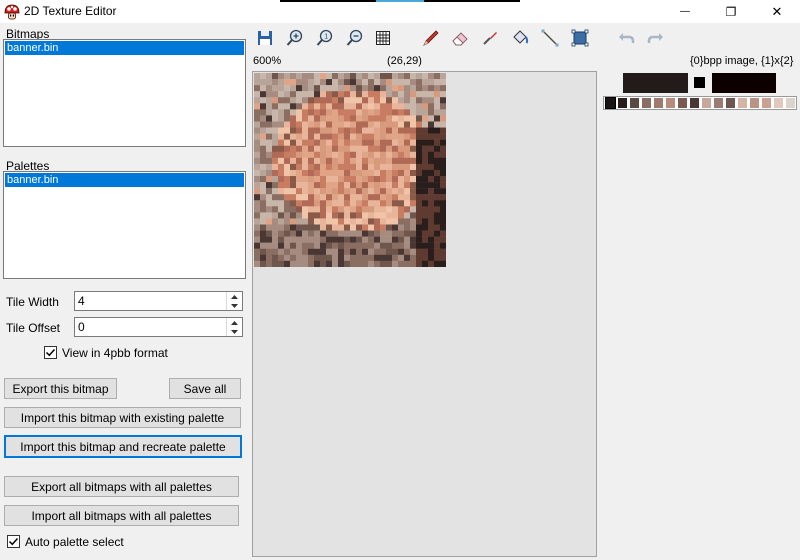 This screenshot has width=800, height=560. I want to click on import-all-button: Import all bitmaps with all palettes, so click(121, 515).